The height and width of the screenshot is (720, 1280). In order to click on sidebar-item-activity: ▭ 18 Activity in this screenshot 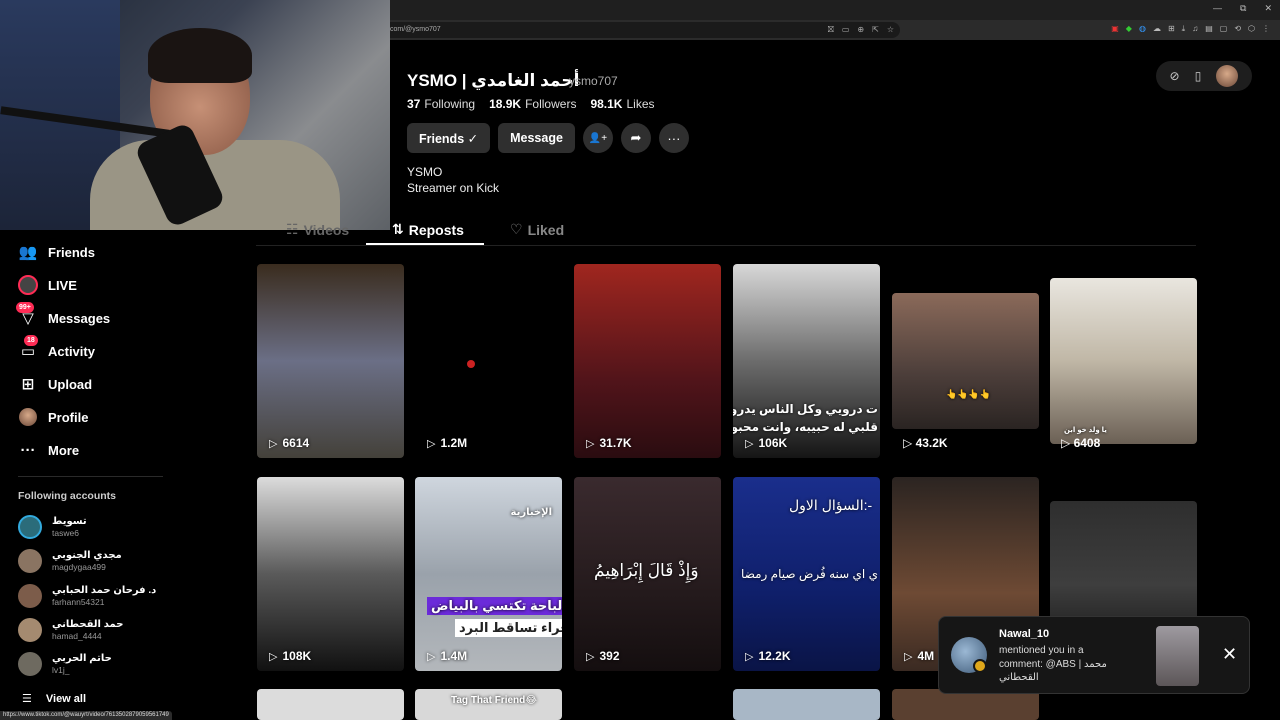, I will do `click(56, 348)`.